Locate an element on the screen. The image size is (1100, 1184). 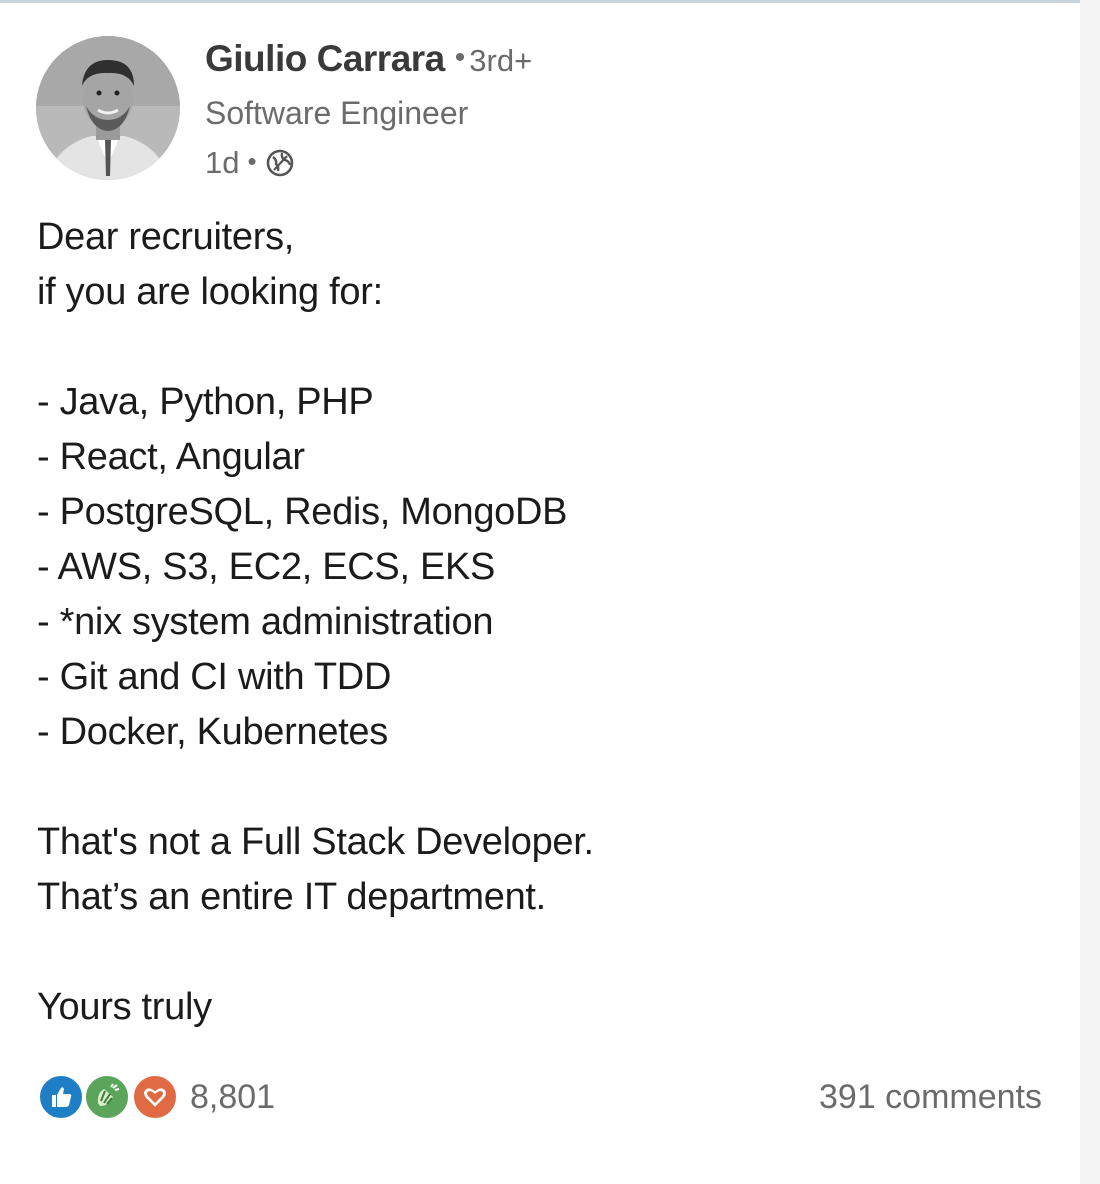
reaction-count: 8,801 is located at coordinates (233, 1096).